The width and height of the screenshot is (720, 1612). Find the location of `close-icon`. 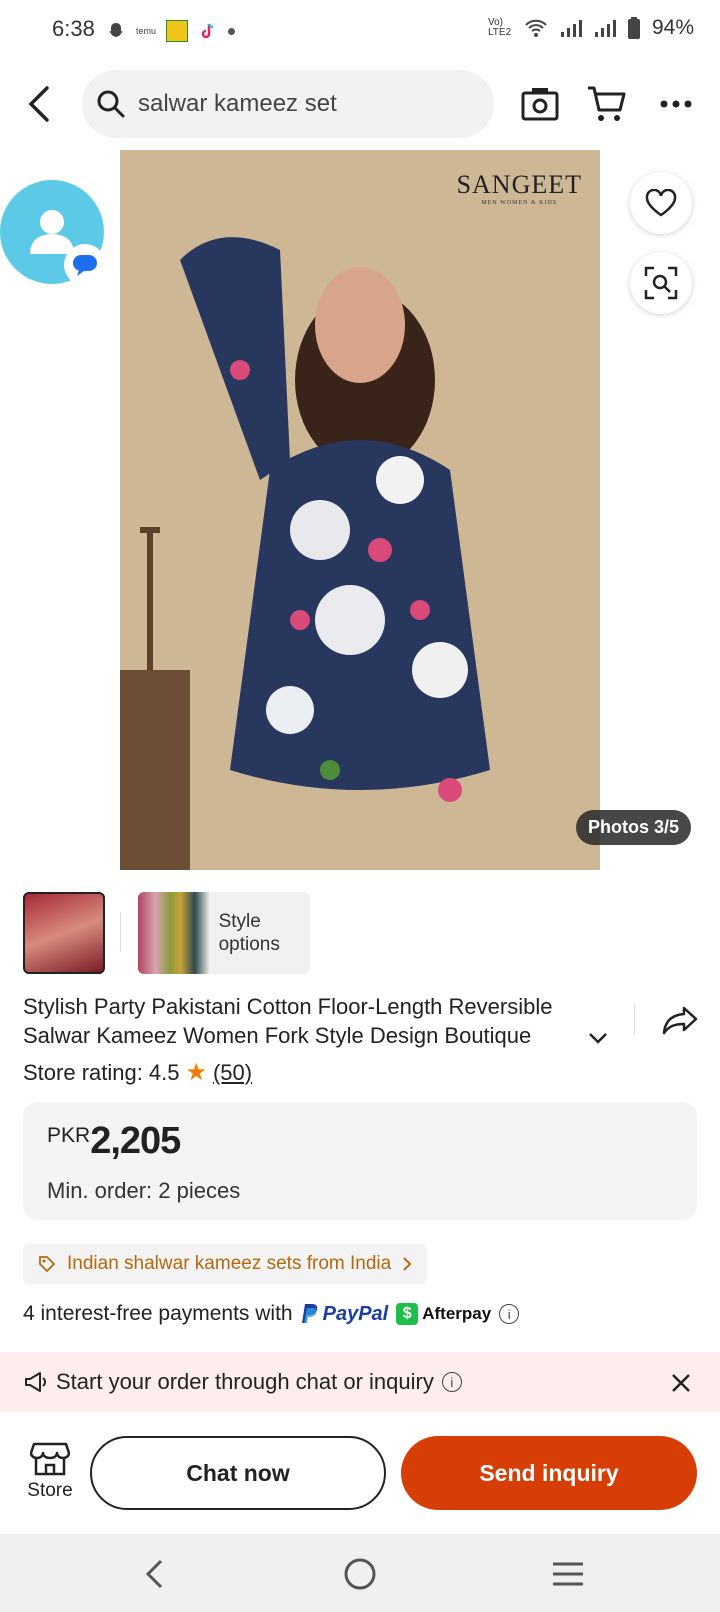

close-icon is located at coordinates (681, 1383).